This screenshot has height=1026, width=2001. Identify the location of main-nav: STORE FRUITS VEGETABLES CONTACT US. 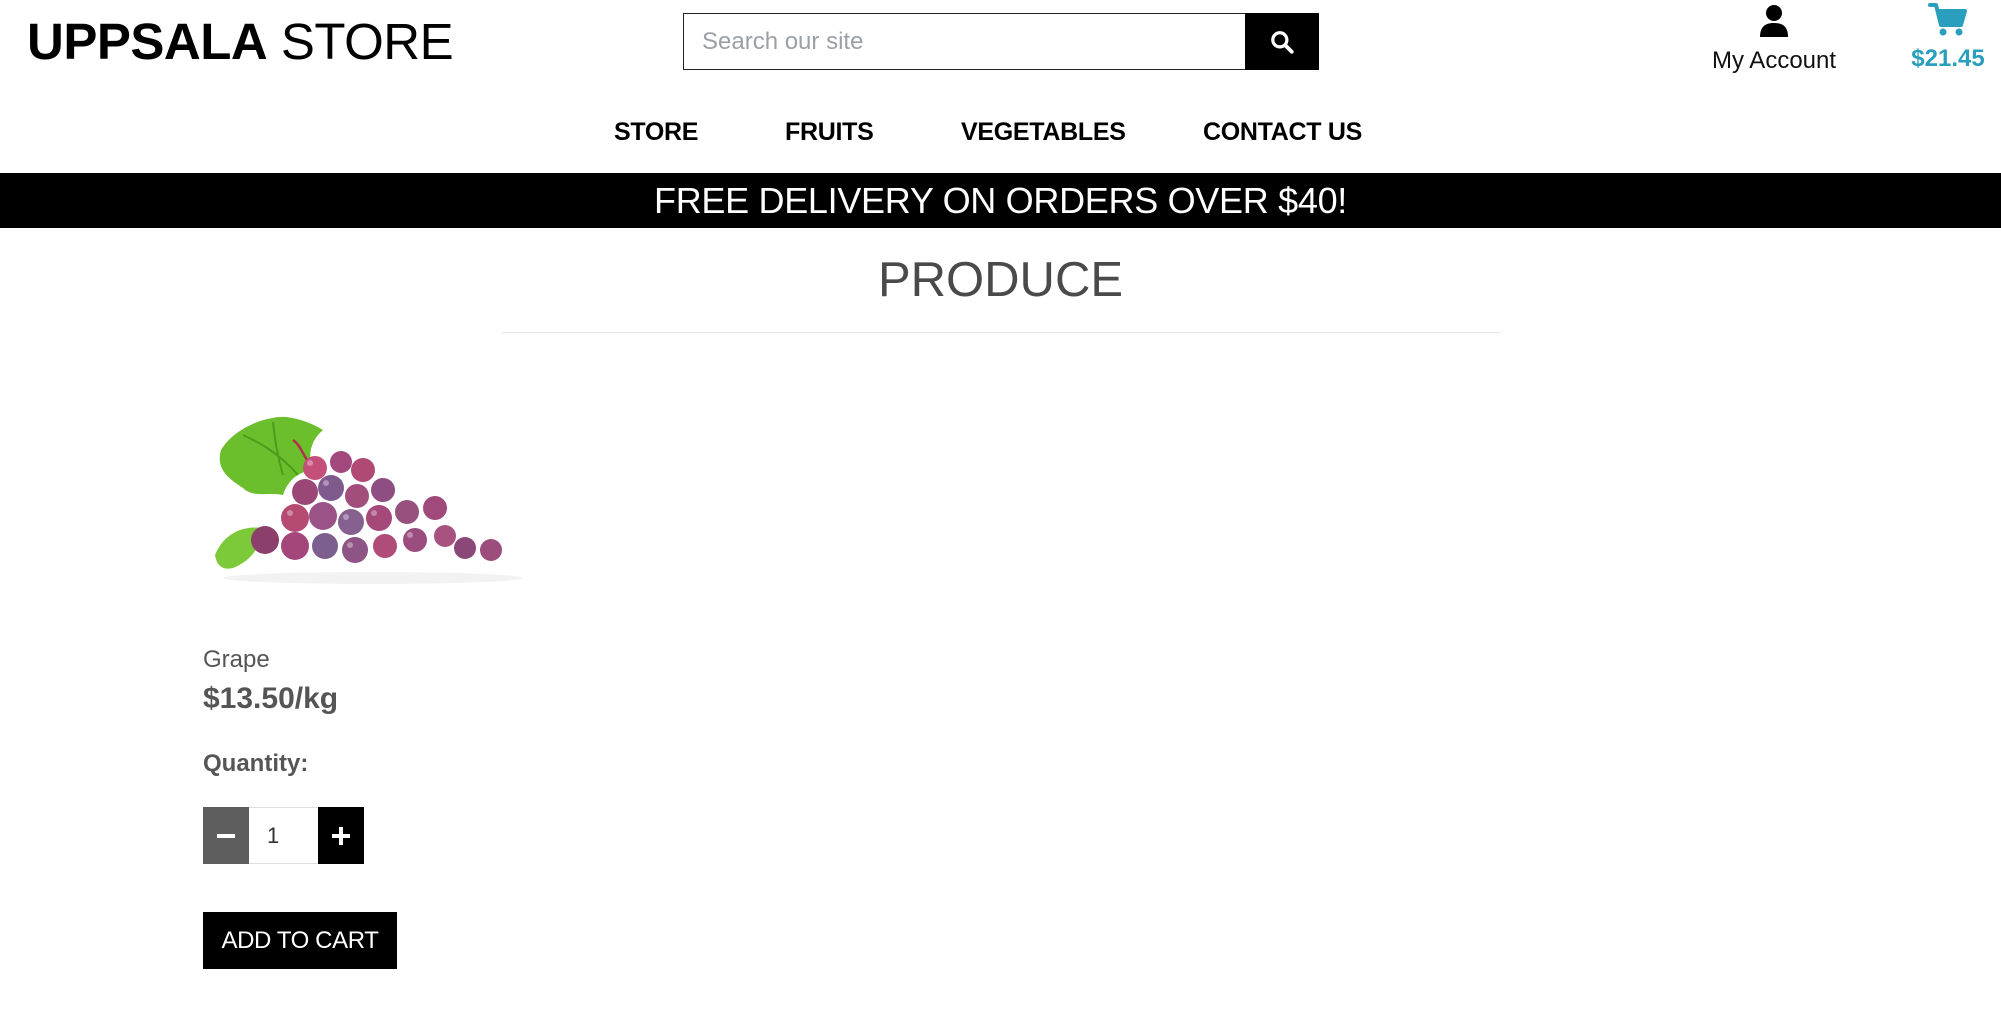
(1000, 133).